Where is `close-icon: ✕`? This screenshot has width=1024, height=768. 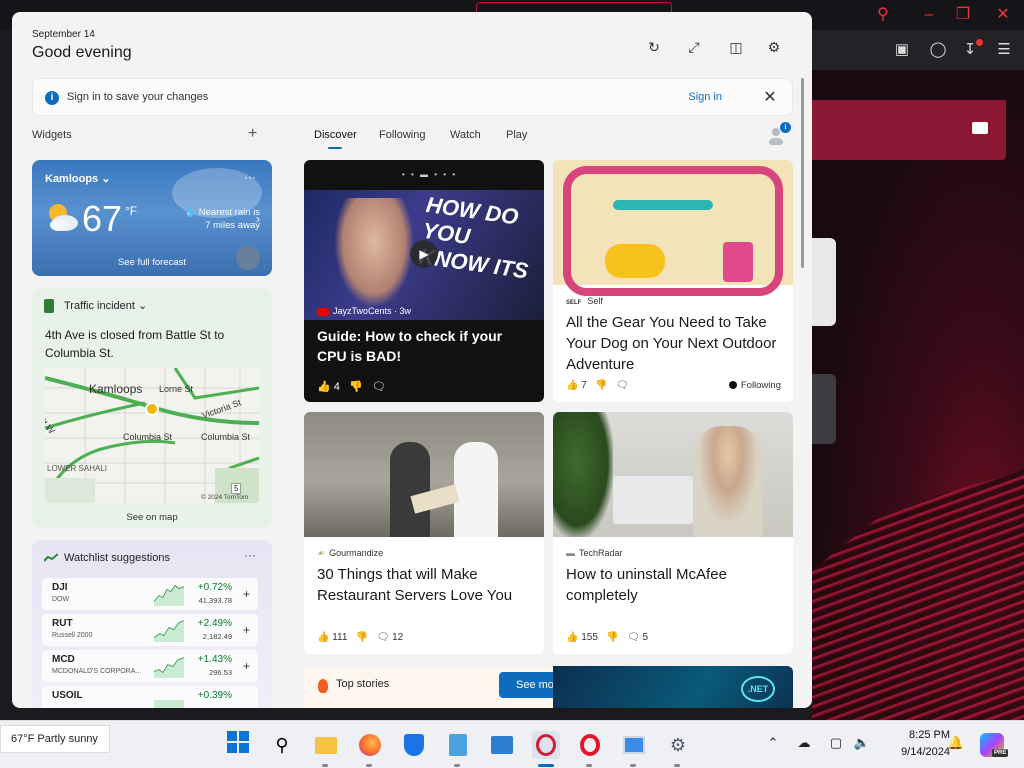 close-icon: ✕ is located at coordinates (770, 97).